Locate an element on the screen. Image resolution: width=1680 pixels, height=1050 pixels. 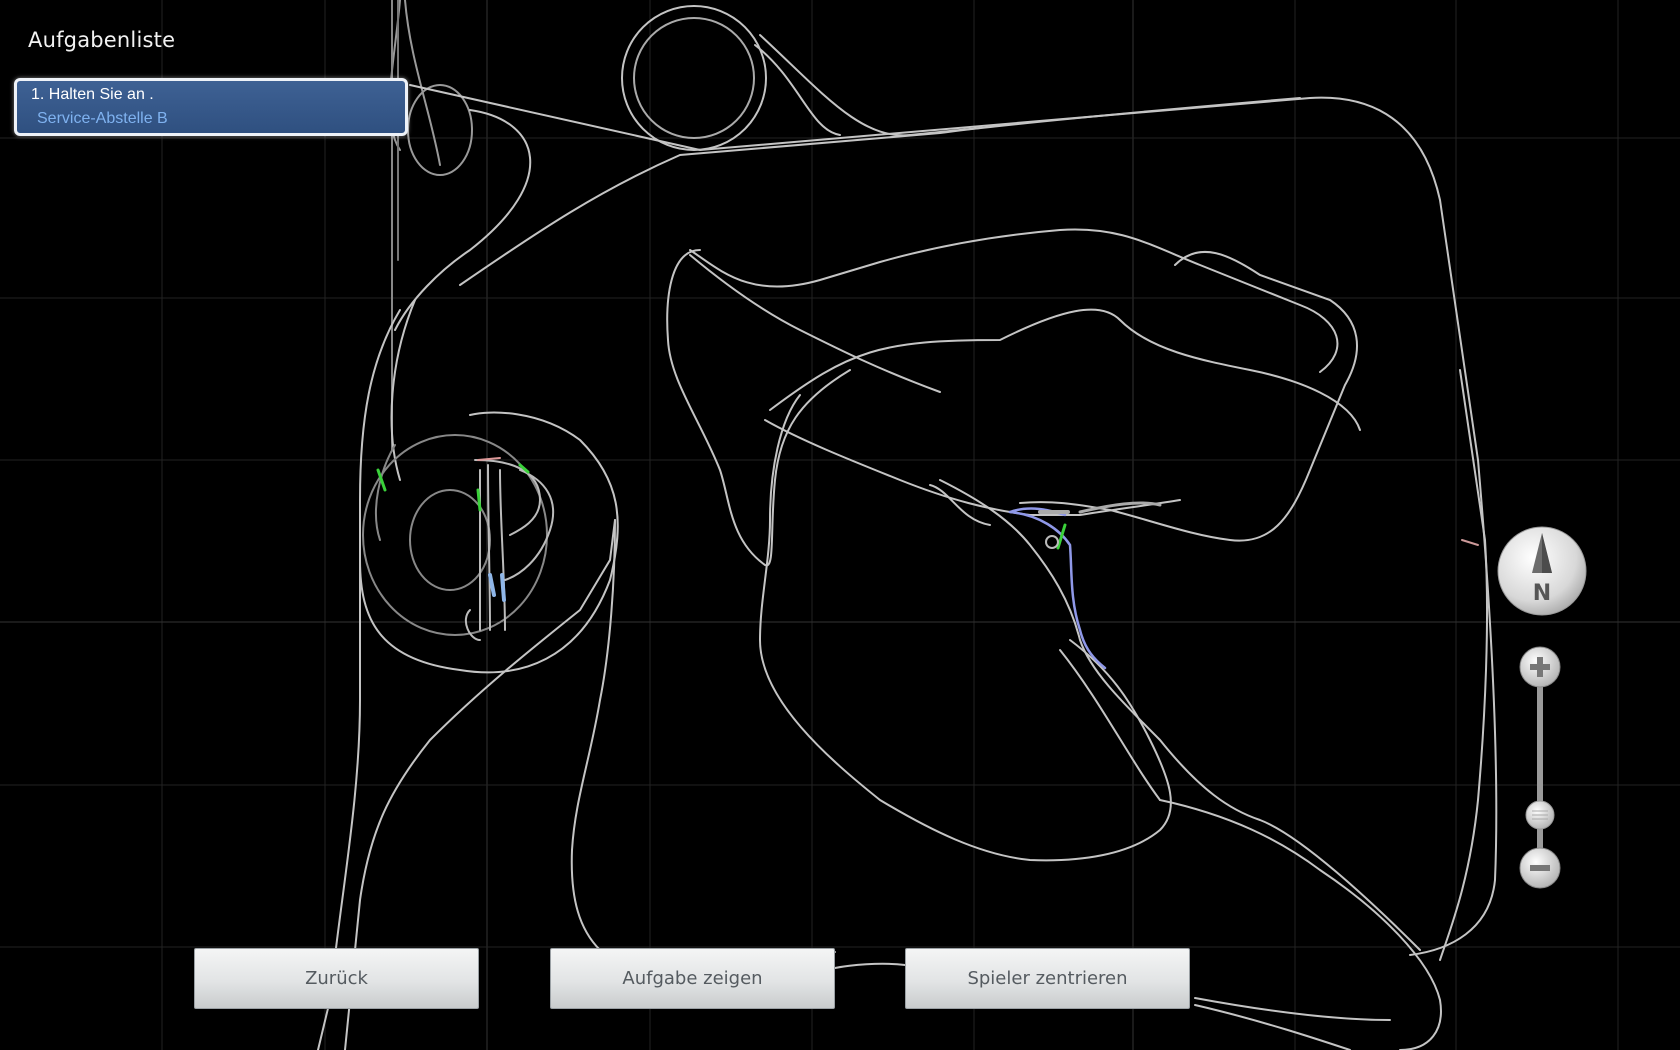
back-button: Zurück is located at coordinates (336, 978).